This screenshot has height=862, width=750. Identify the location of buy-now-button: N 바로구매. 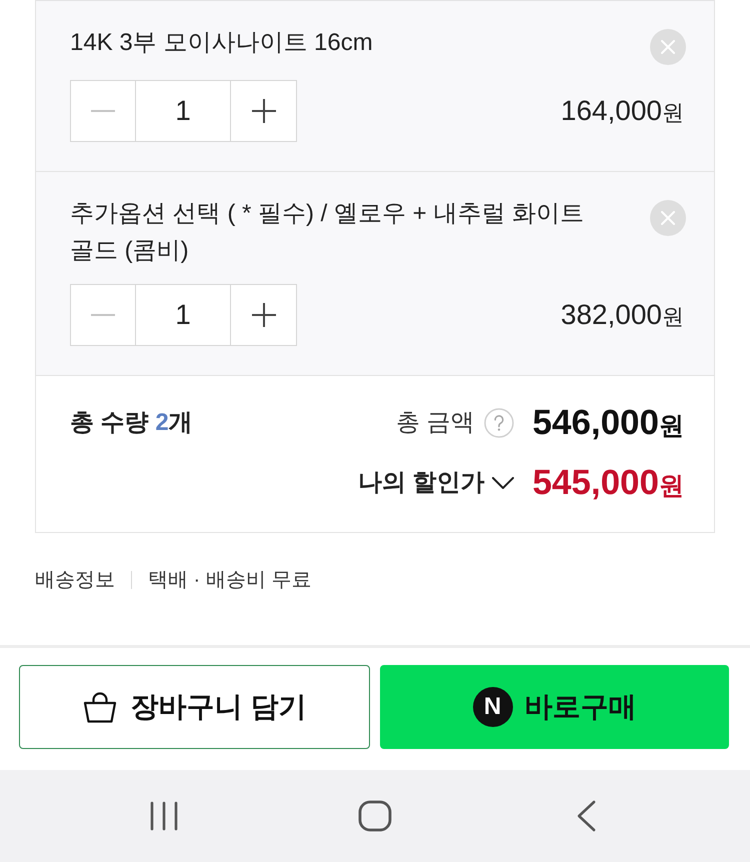
(554, 707).